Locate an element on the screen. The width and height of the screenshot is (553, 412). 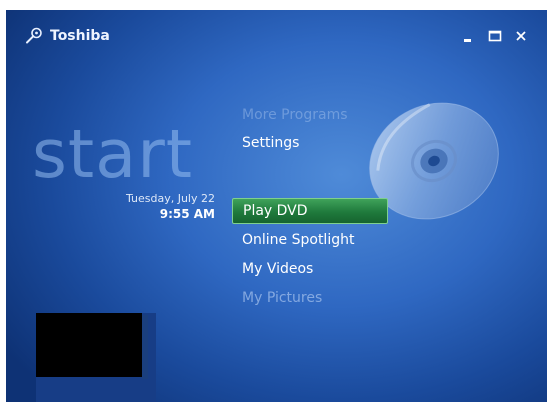
title-bar: Toshiba is located at coordinates (276, 36).